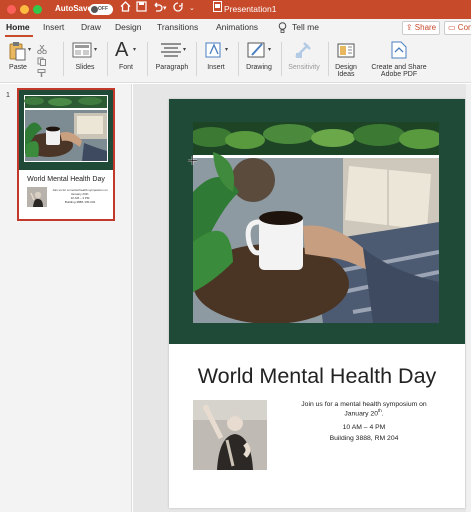 This screenshot has width=471, height=512. I want to click on comment-icon: ▭, so click(452, 27).